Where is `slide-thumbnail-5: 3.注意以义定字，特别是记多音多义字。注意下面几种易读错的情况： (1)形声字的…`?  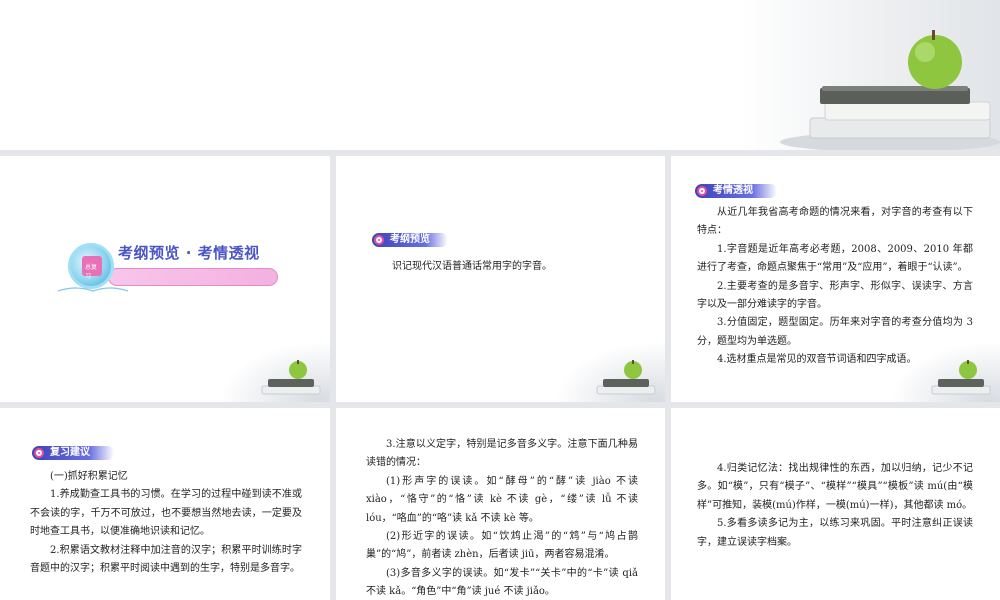 slide-thumbnail-5: 3.注意以义定字，特别是记多音多义字。注意下面几种易读错的情况： (1)形声字的… is located at coordinates (500, 504).